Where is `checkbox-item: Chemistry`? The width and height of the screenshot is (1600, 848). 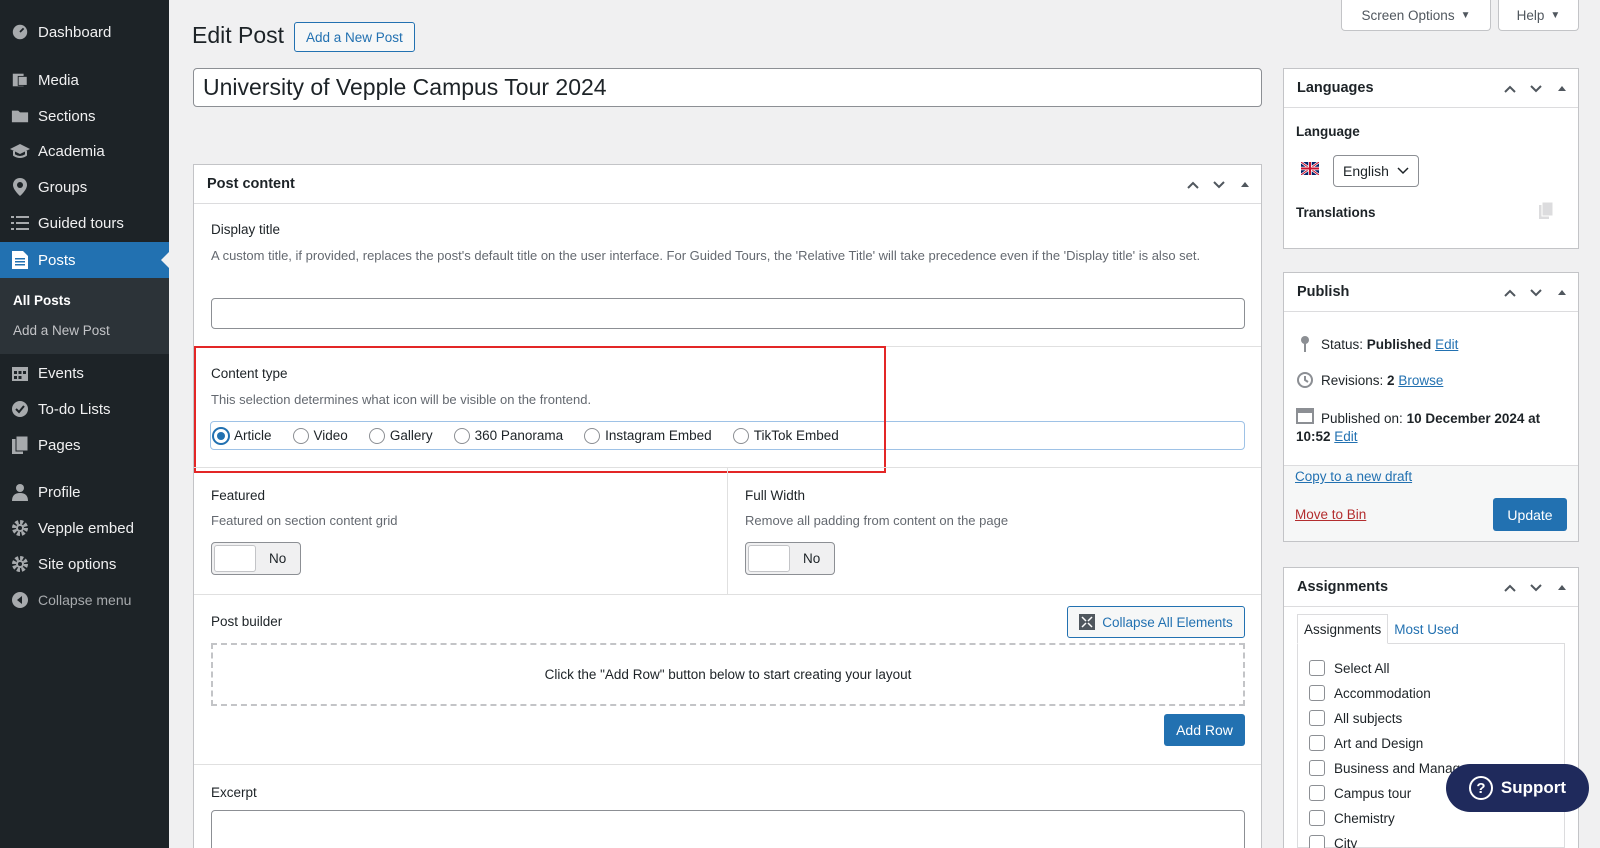 checkbox-item: Chemistry is located at coordinates (1352, 818).